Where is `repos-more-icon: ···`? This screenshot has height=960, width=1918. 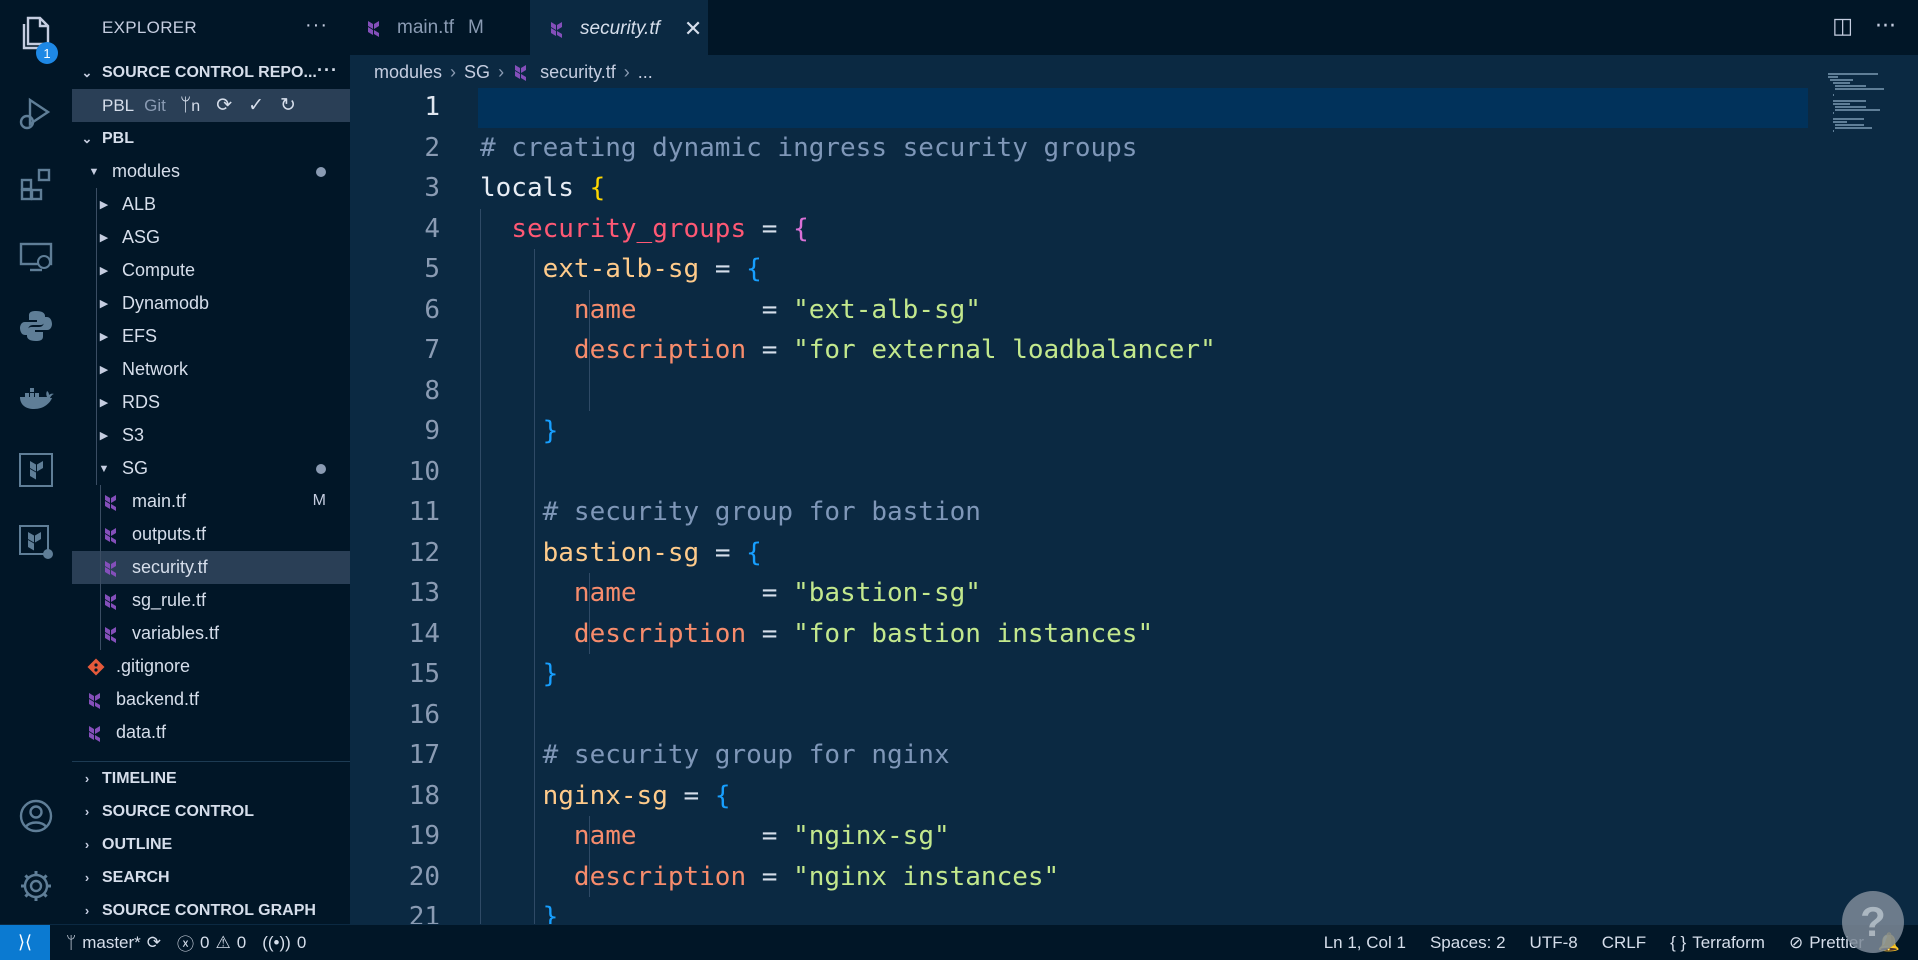
repos-more-icon: ··· is located at coordinates (327, 70).